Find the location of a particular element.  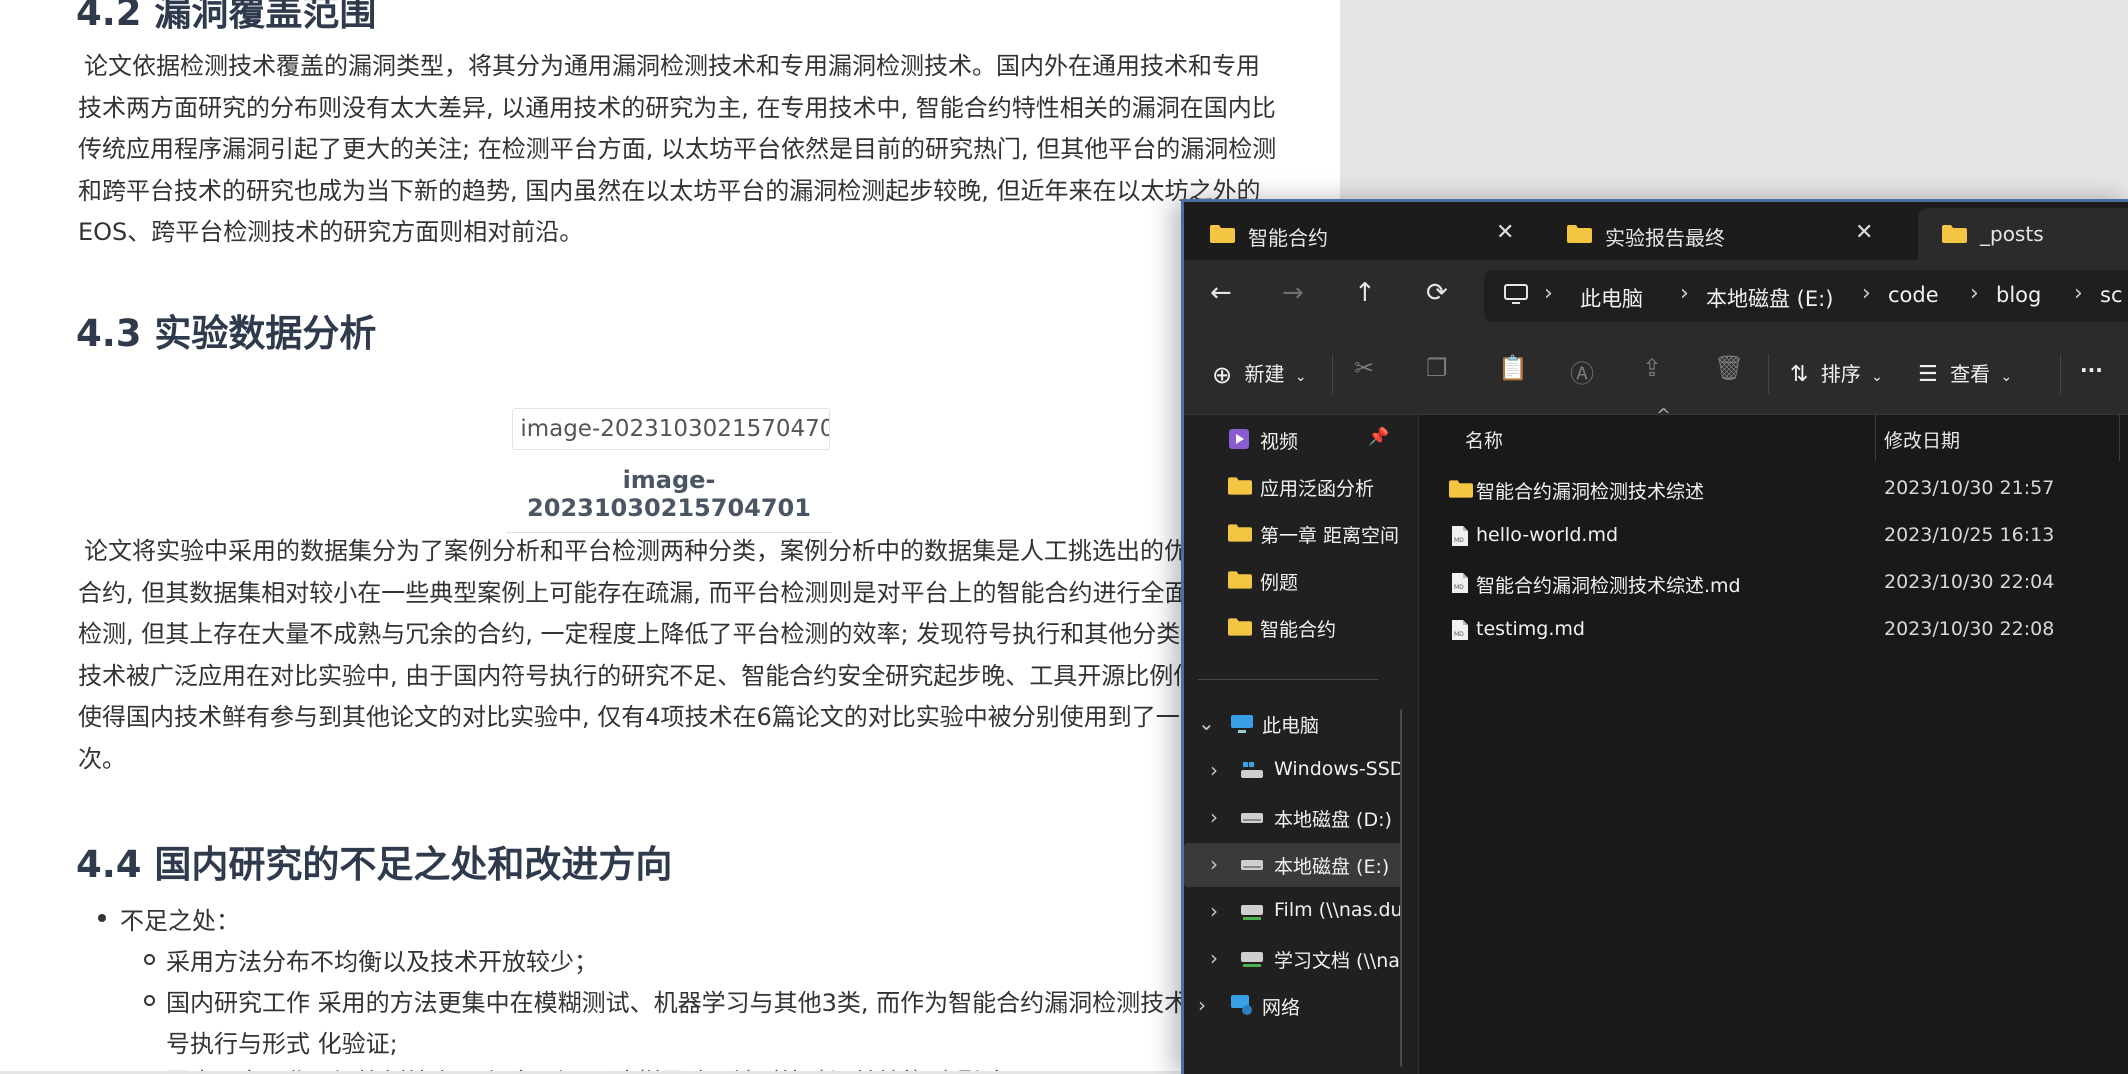

list-item: 不足之处： is located at coordinates (169, 918).